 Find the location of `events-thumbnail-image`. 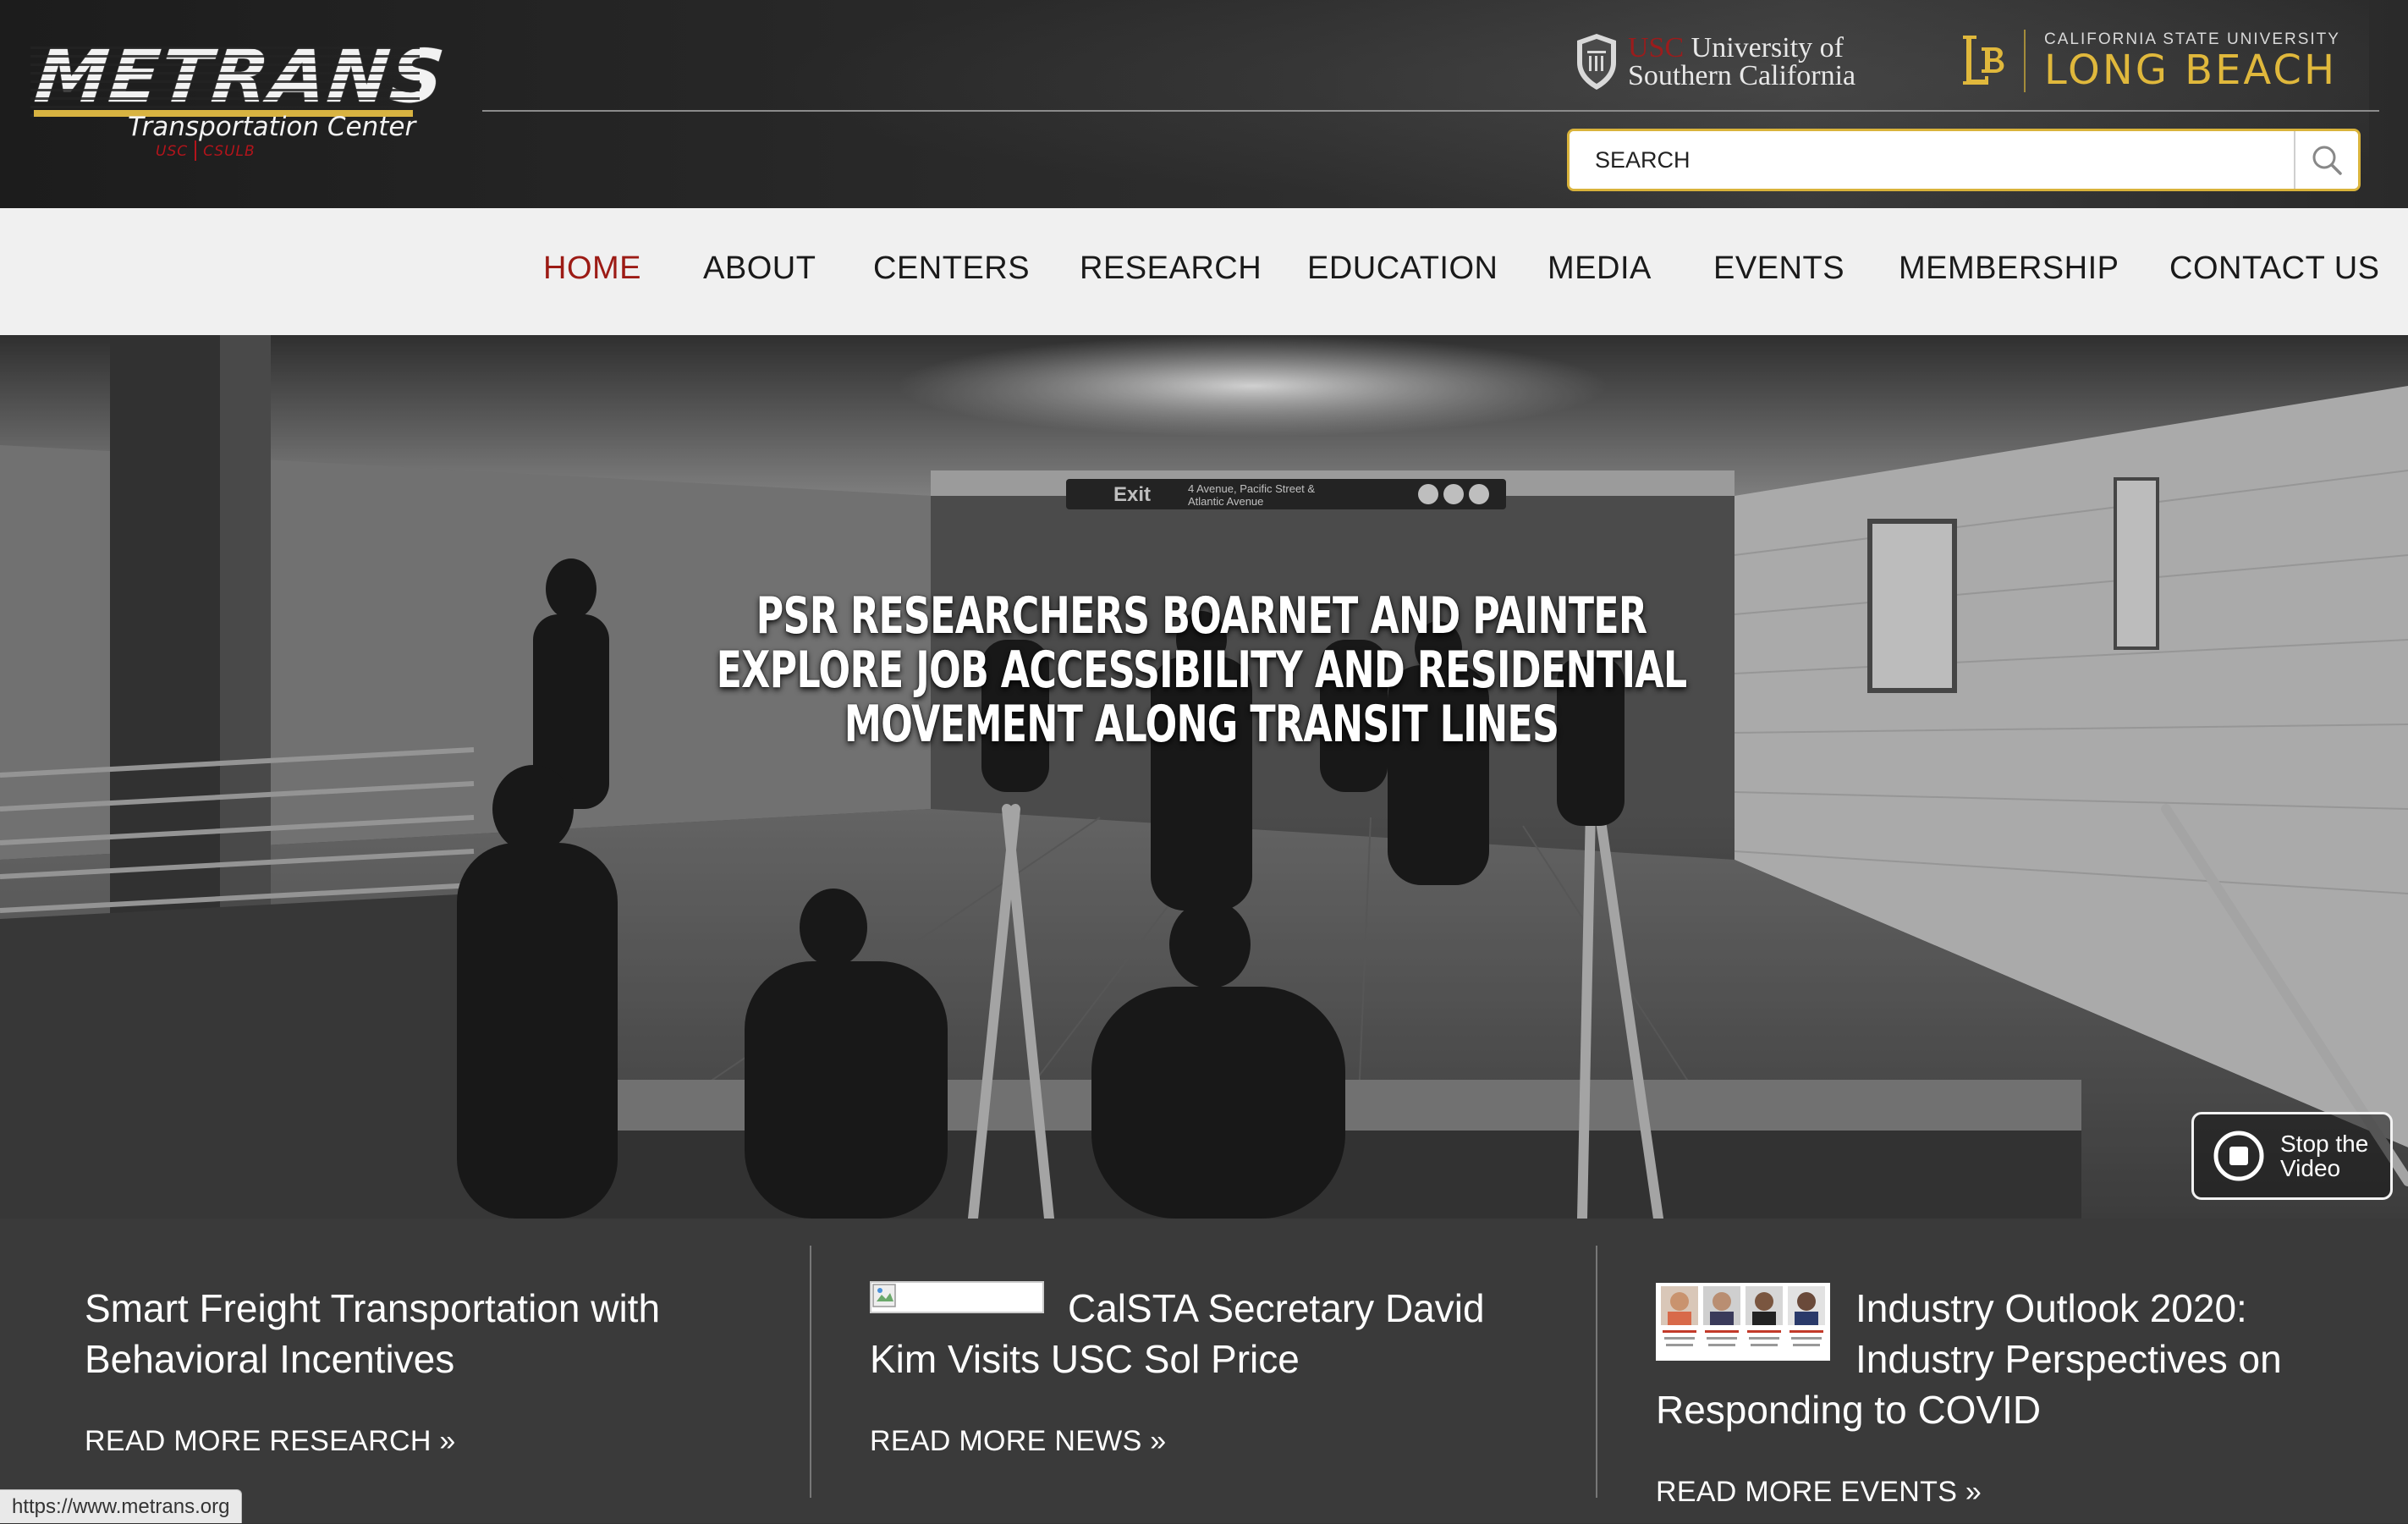

events-thumbnail-image is located at coordinates (1743, 1322).